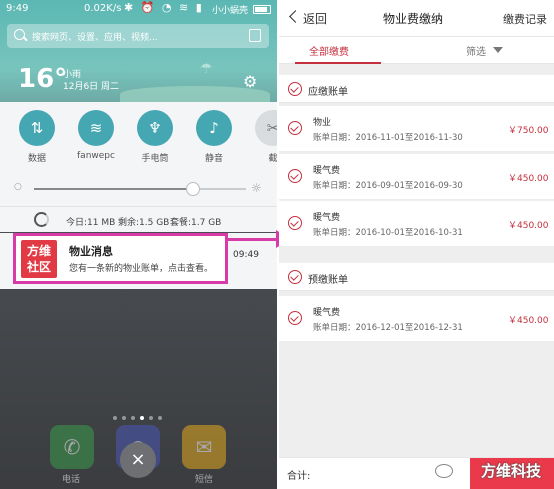  I want to click on payment-record-link: 缴费记录, so click(525, 19).